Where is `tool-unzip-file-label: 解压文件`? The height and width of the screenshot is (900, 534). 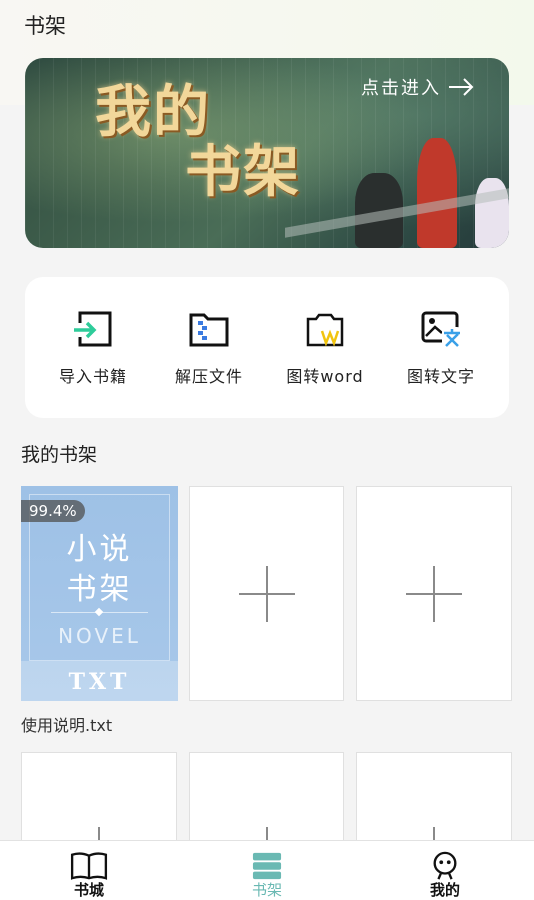
tool-unzip-file-label: 解压文件 is located at coordinates (208, 376).